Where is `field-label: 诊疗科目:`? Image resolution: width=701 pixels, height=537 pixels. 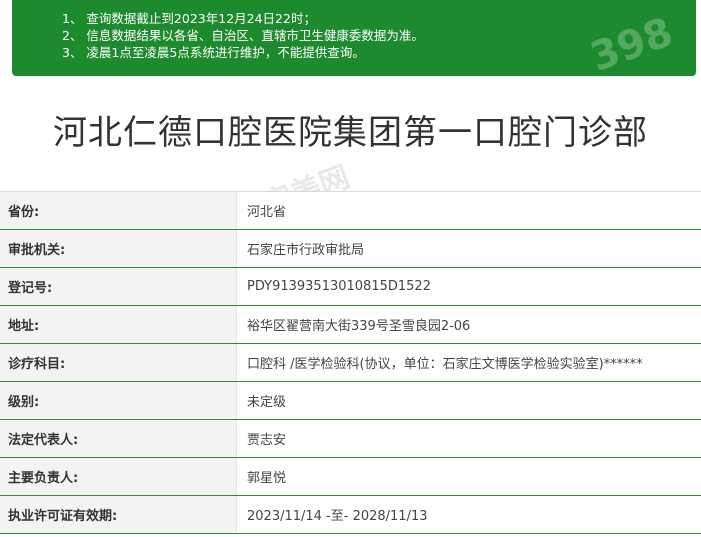 field-label: 诊疗科目: is located at coordinates (118, 362).